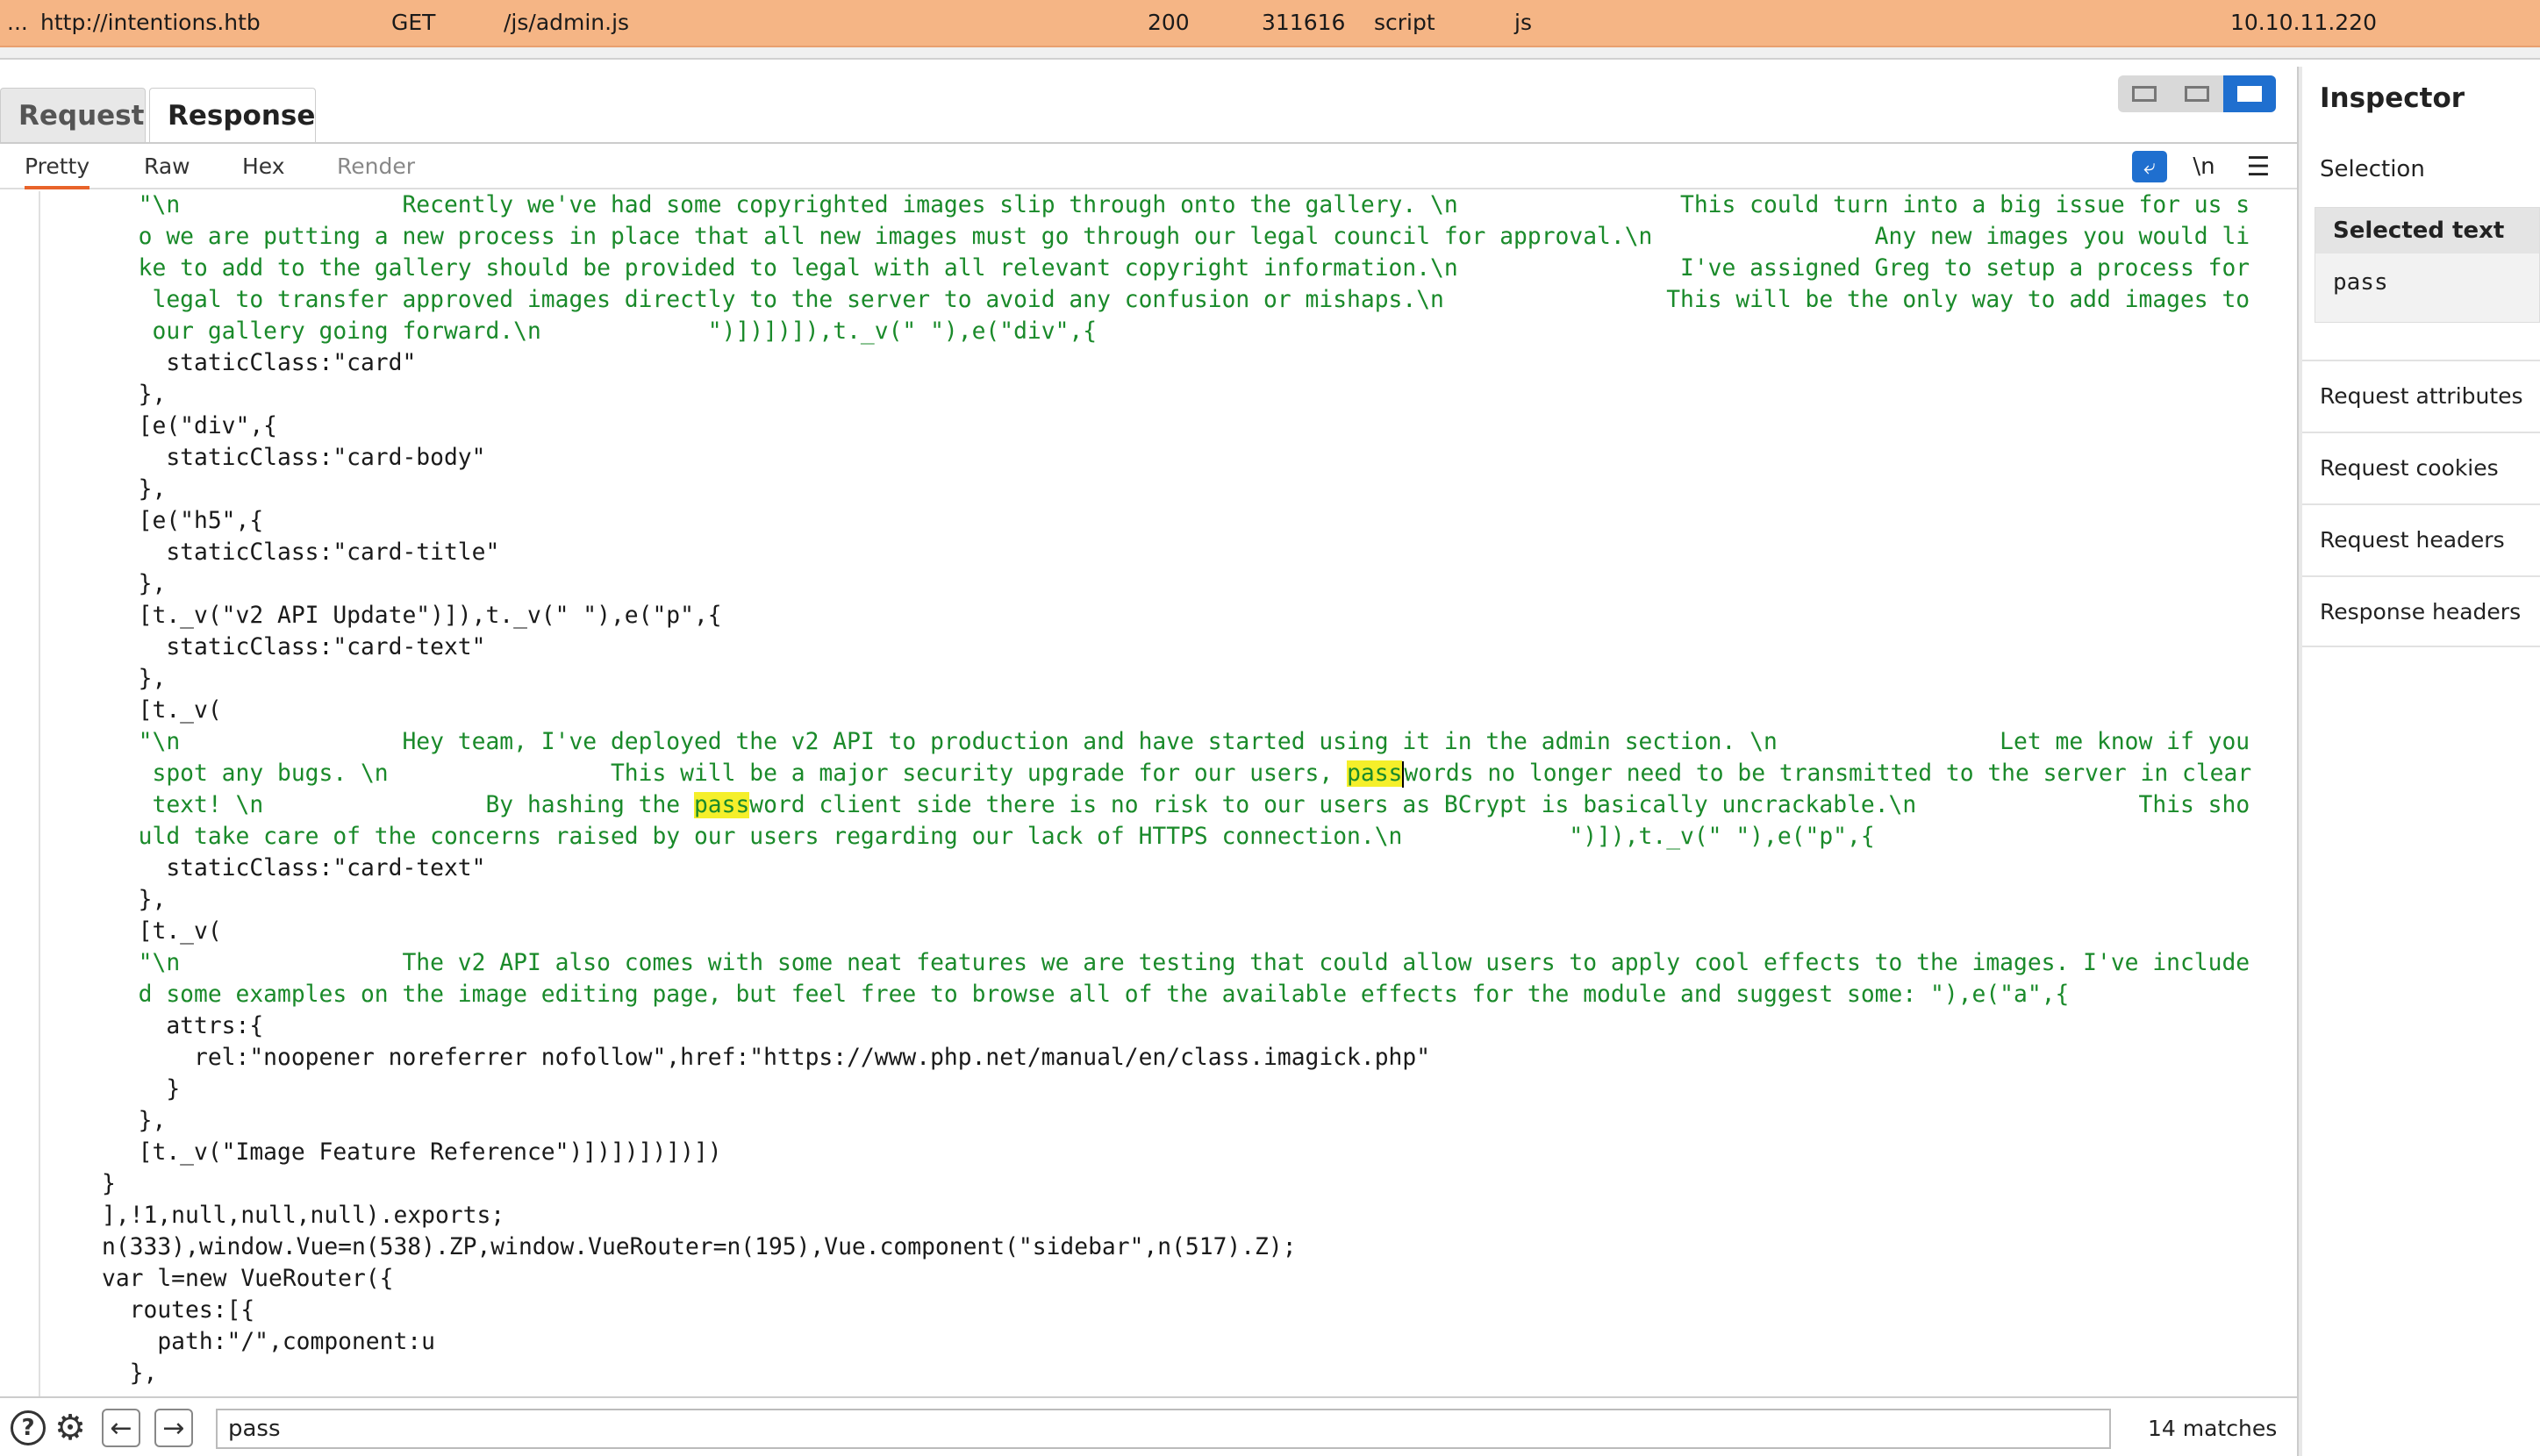 This screenshot has height=1456, width=2540. I want to click on arrow-right-icon: →, so click(173, 1428).